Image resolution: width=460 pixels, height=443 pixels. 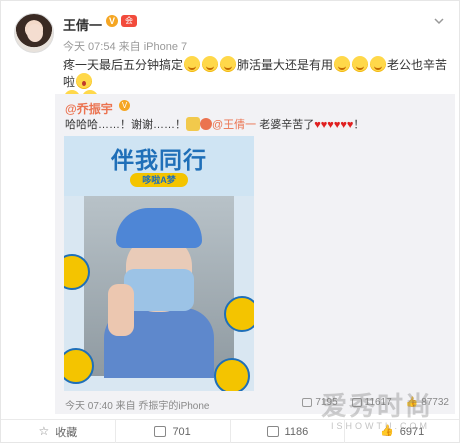 I want to click on post-text-part1: 疼一天最后五分钟搞定, so click(x=123, y=65).